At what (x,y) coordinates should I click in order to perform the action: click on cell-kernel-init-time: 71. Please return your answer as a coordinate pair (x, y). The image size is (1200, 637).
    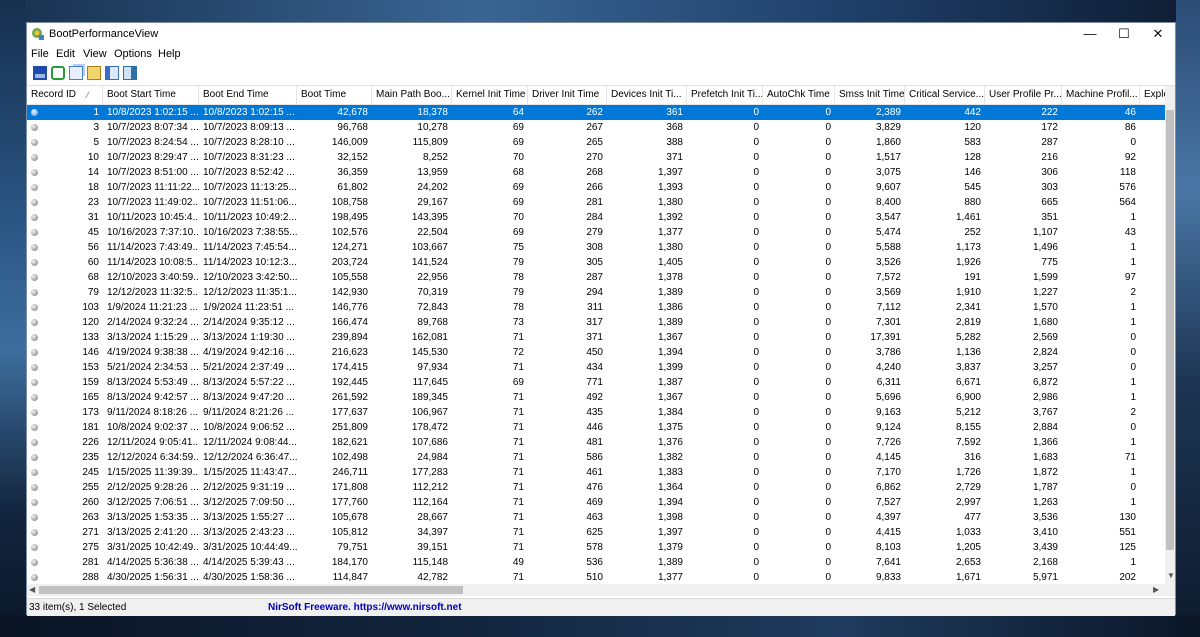
    Looking at the image, I should click on (518, 457).